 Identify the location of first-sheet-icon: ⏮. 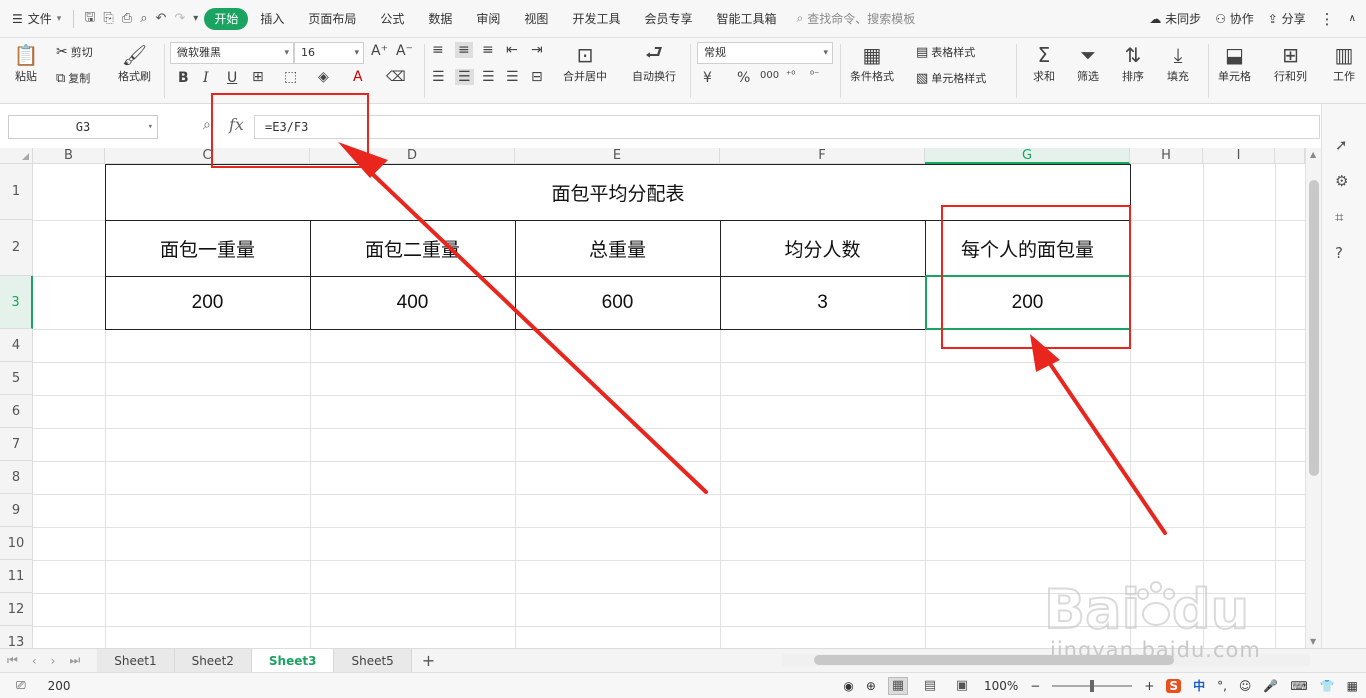
(12, 660).